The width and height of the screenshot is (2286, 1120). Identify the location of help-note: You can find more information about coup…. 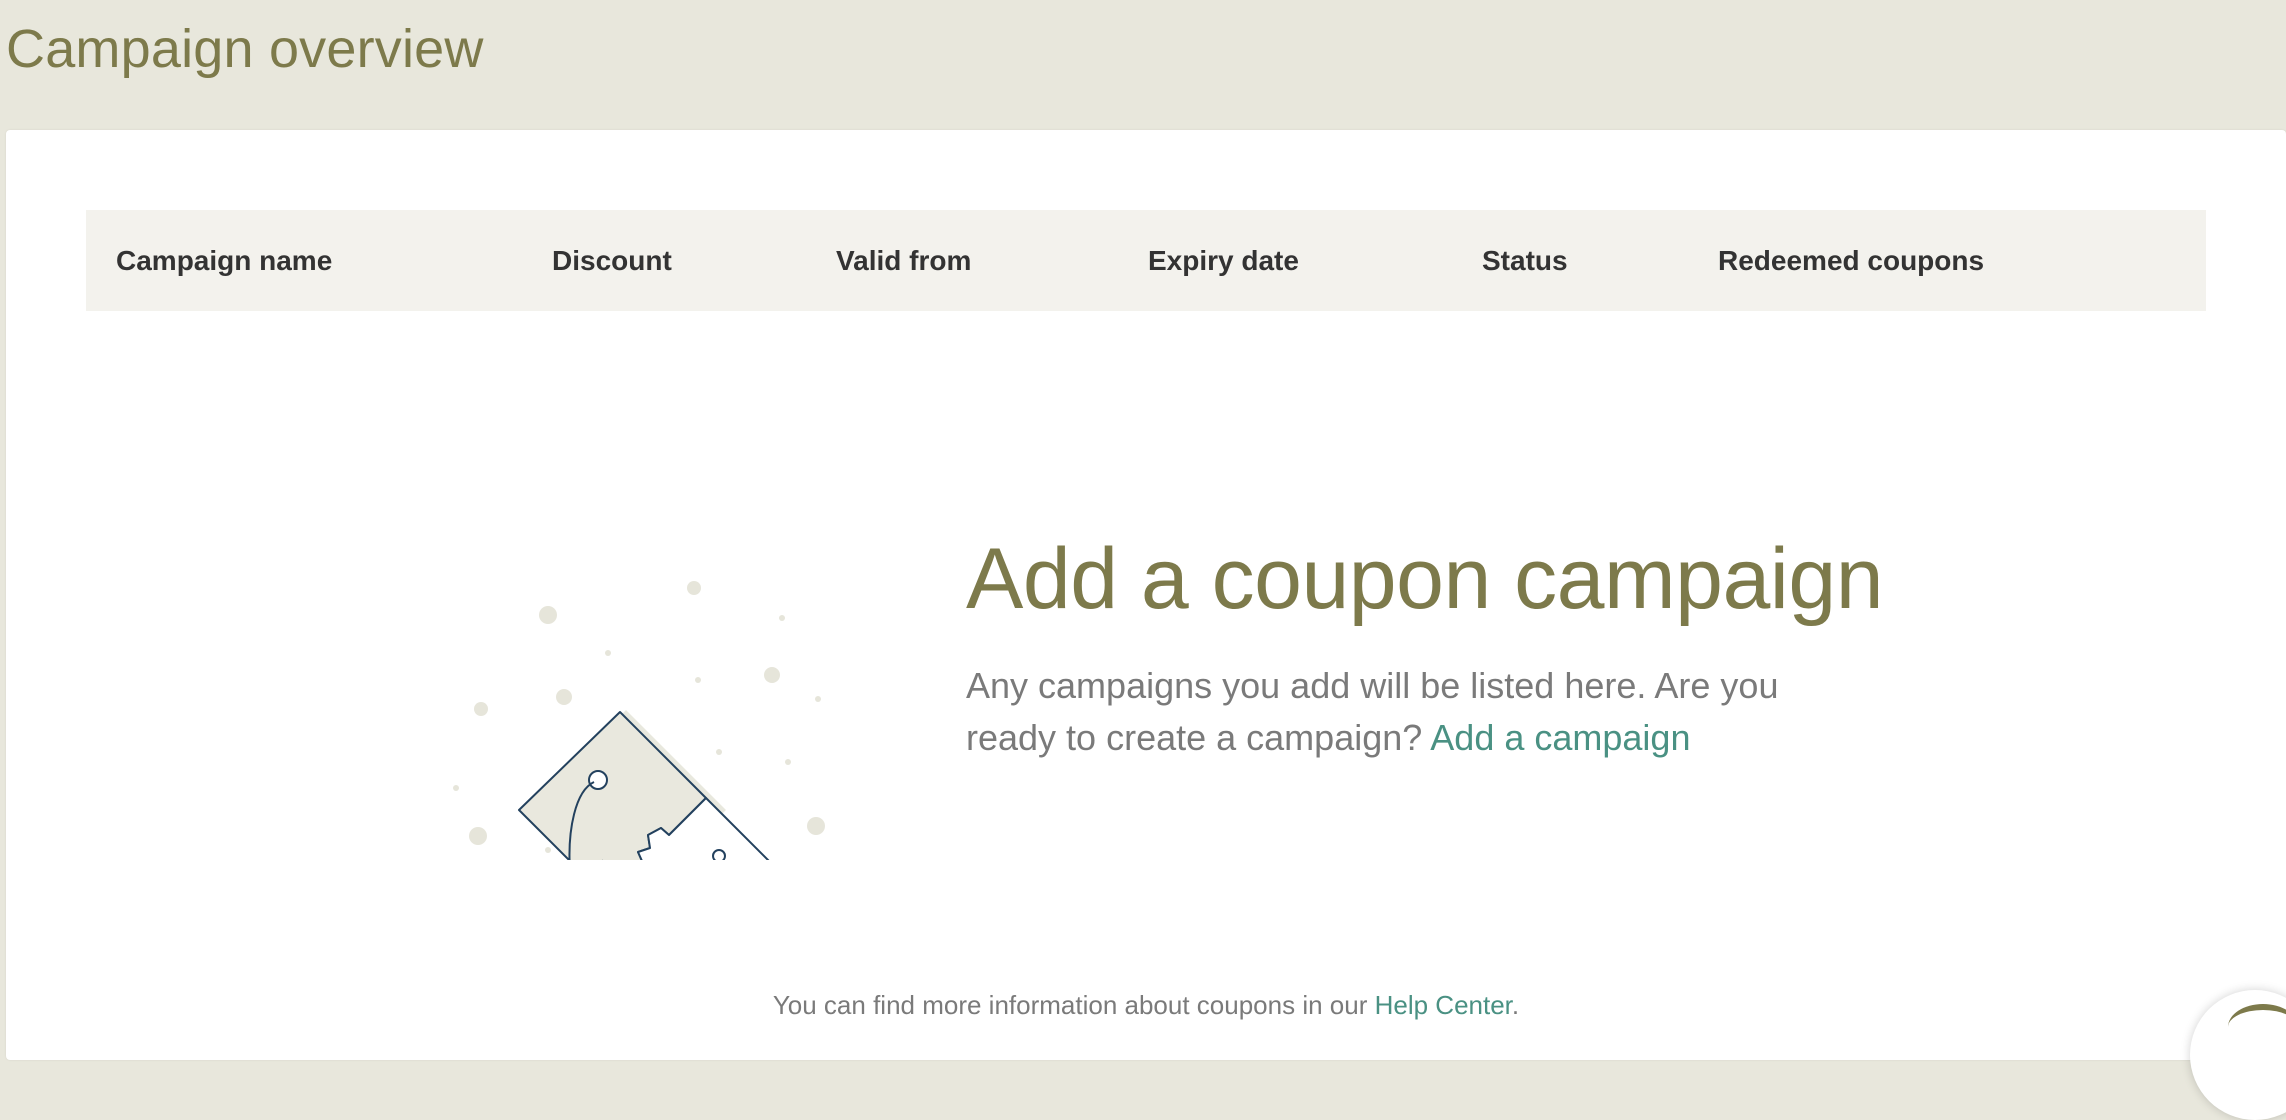
(1146, 1005).